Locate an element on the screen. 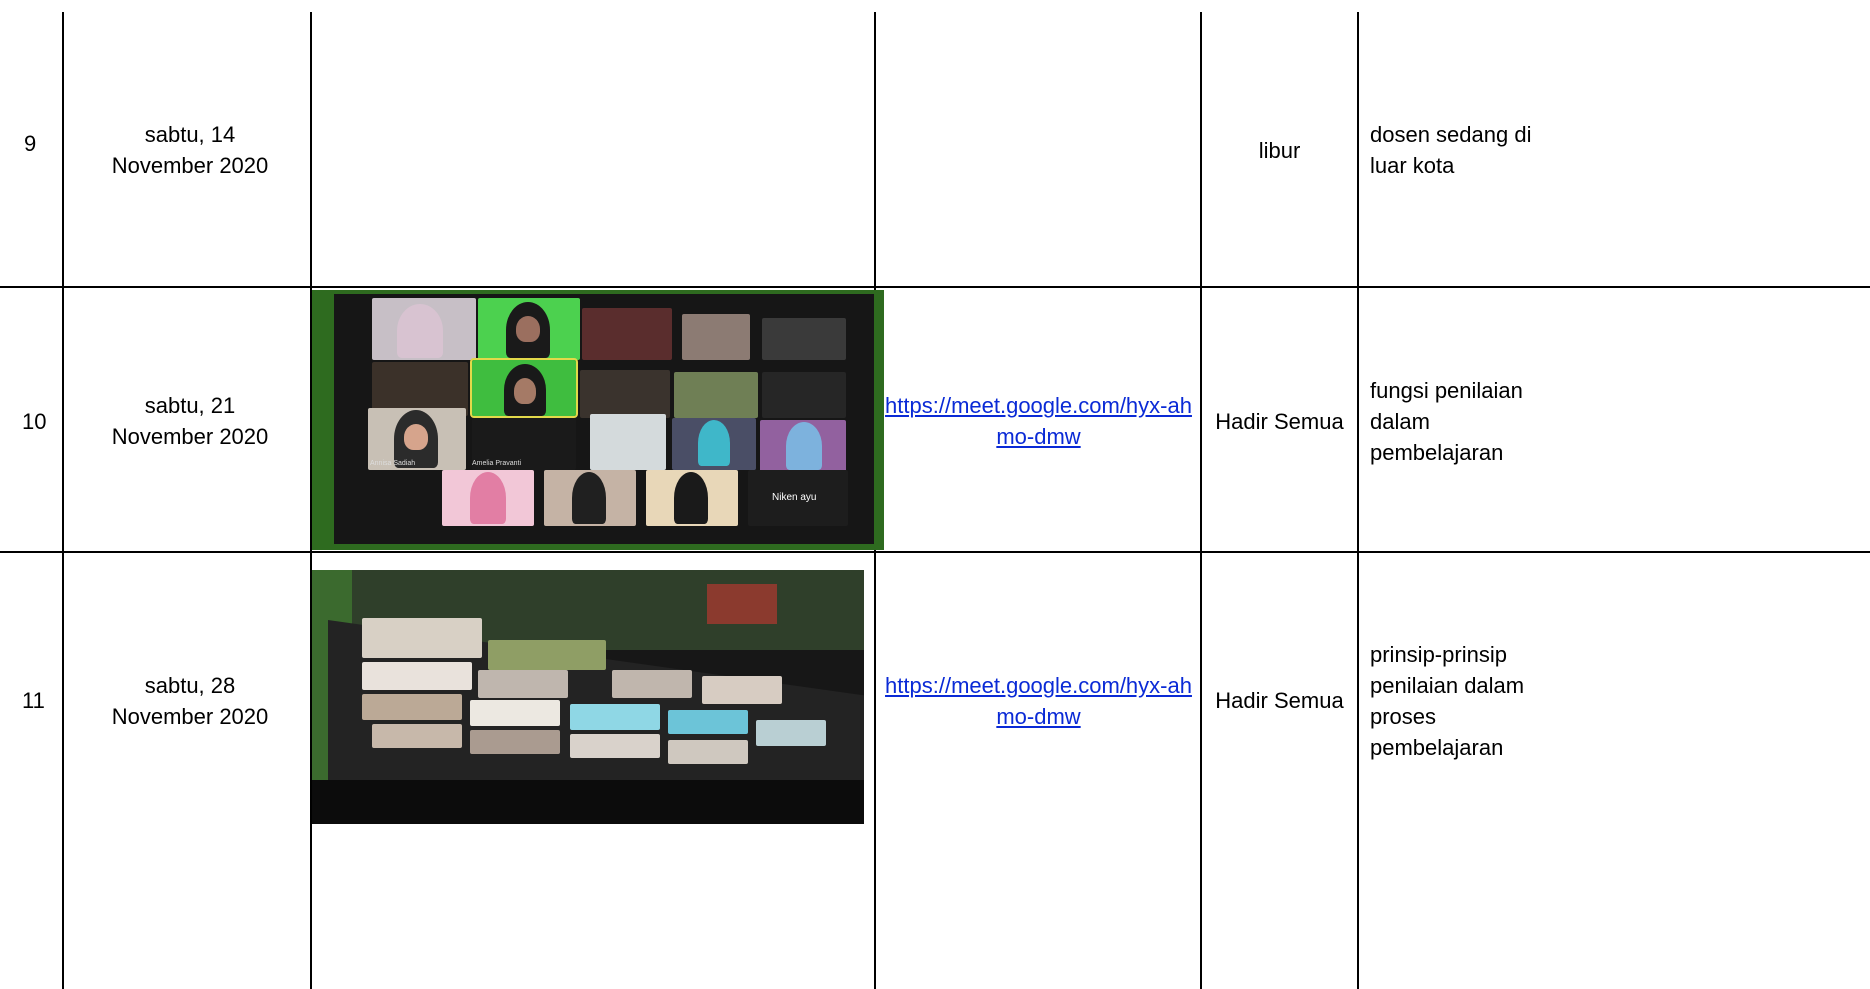 This screenshot has width=1870, height=989. row-number: 9 is located at coordinates (30, 143).